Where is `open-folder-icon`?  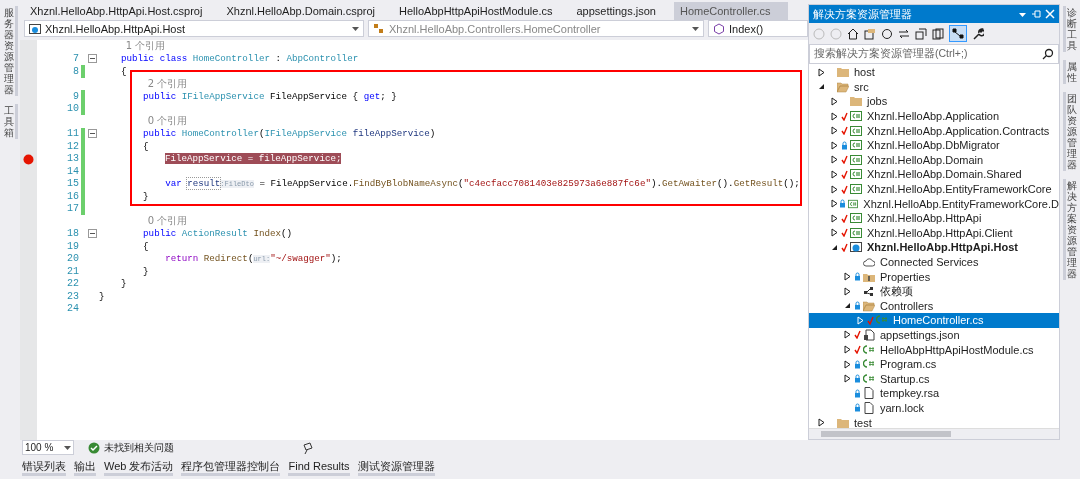 open-folder-icon is located at coordinates (843, 86).